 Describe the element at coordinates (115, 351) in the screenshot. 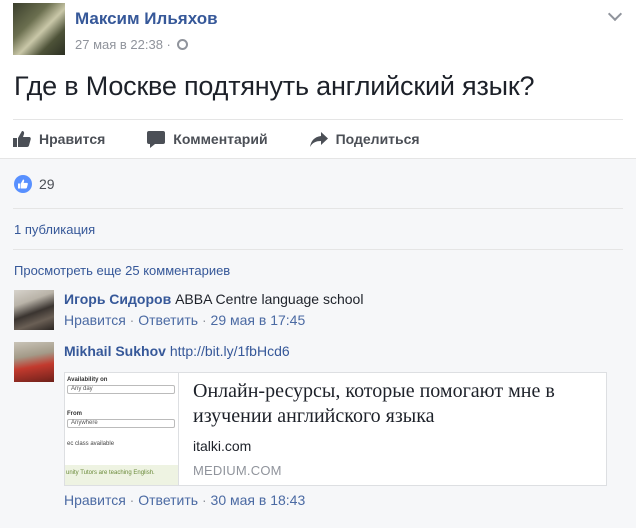

I see `commenter-name: Mikhail Sukhov` at that location.